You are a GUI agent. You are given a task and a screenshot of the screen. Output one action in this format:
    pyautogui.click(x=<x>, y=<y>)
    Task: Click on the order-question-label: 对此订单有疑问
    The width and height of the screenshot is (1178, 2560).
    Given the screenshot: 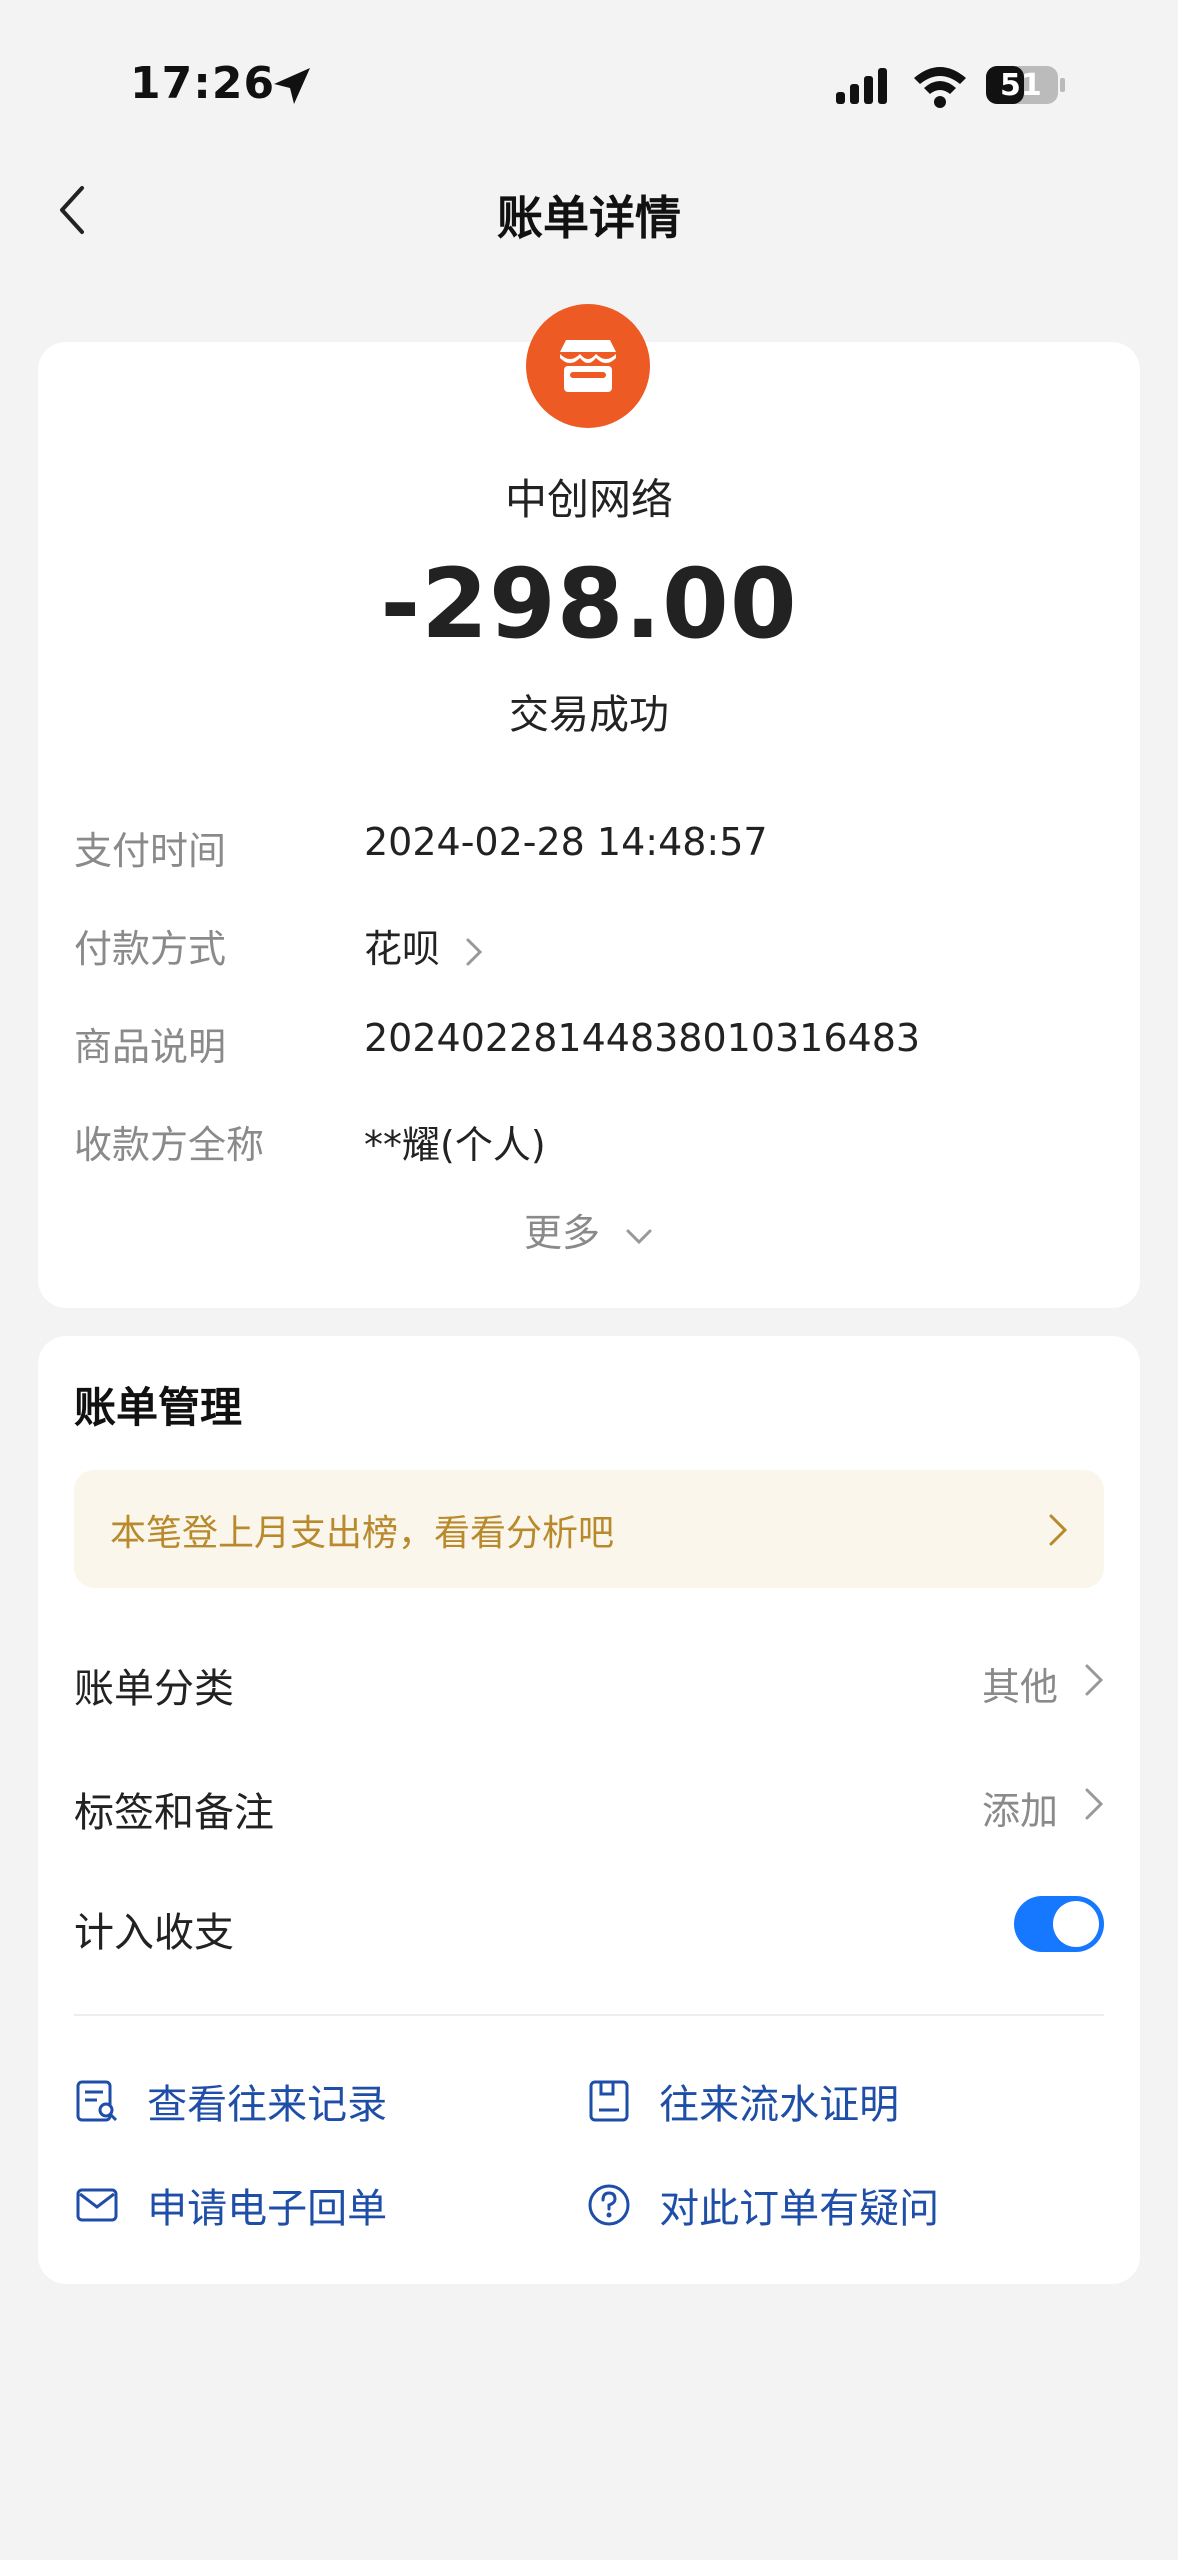 What is the action you would take?
    pyautogui.click(x=799, y=2209)
    